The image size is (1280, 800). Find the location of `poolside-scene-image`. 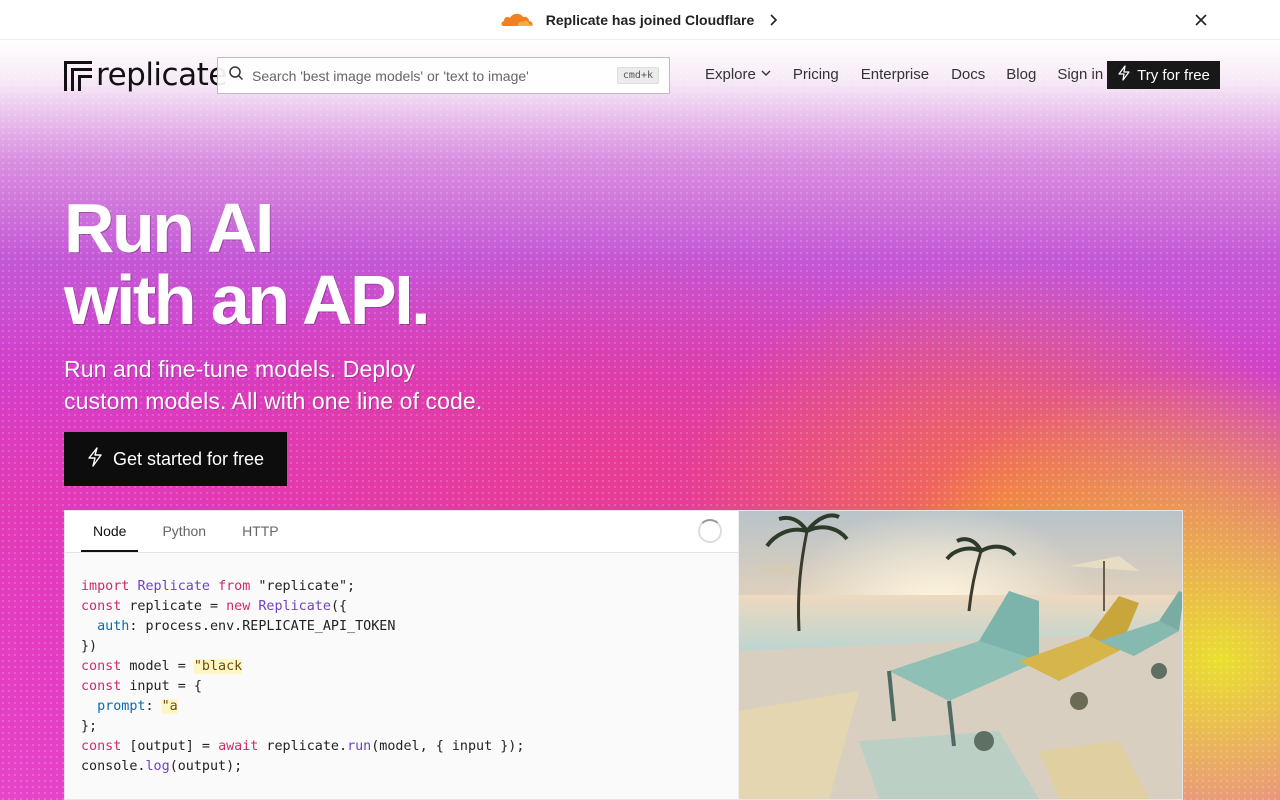

poolside-scene-image is located at coordinates (960, 655).